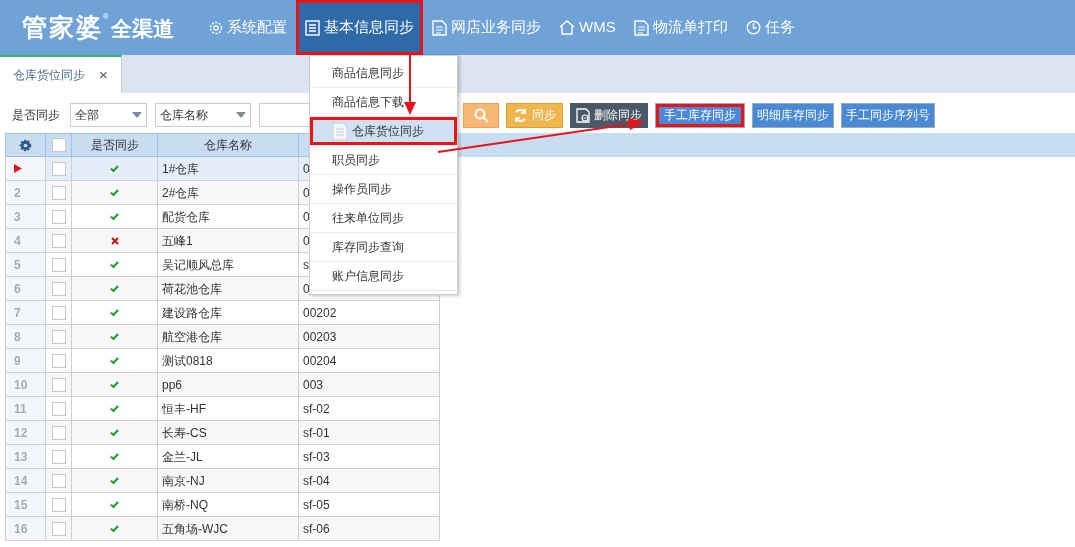  Describe the element at coordinates (192, 337) in the screenshot. I see `table-cell-text: 航空港仓库` at that location.